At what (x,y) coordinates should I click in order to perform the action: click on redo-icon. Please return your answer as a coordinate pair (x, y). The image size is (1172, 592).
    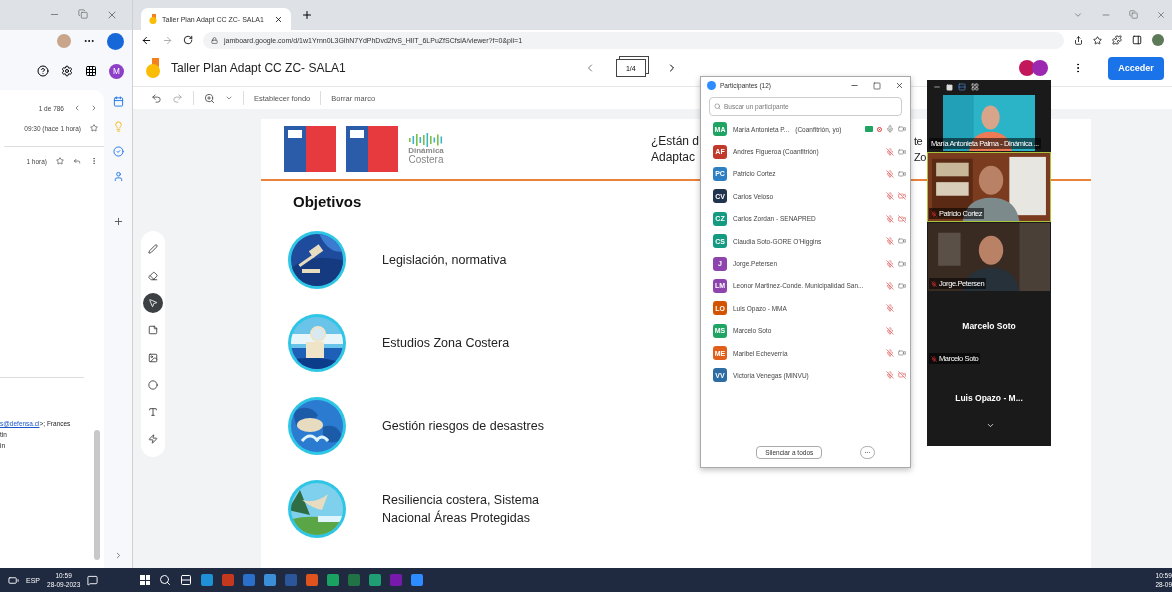
    Looking at the image, I should click on (177, 98).